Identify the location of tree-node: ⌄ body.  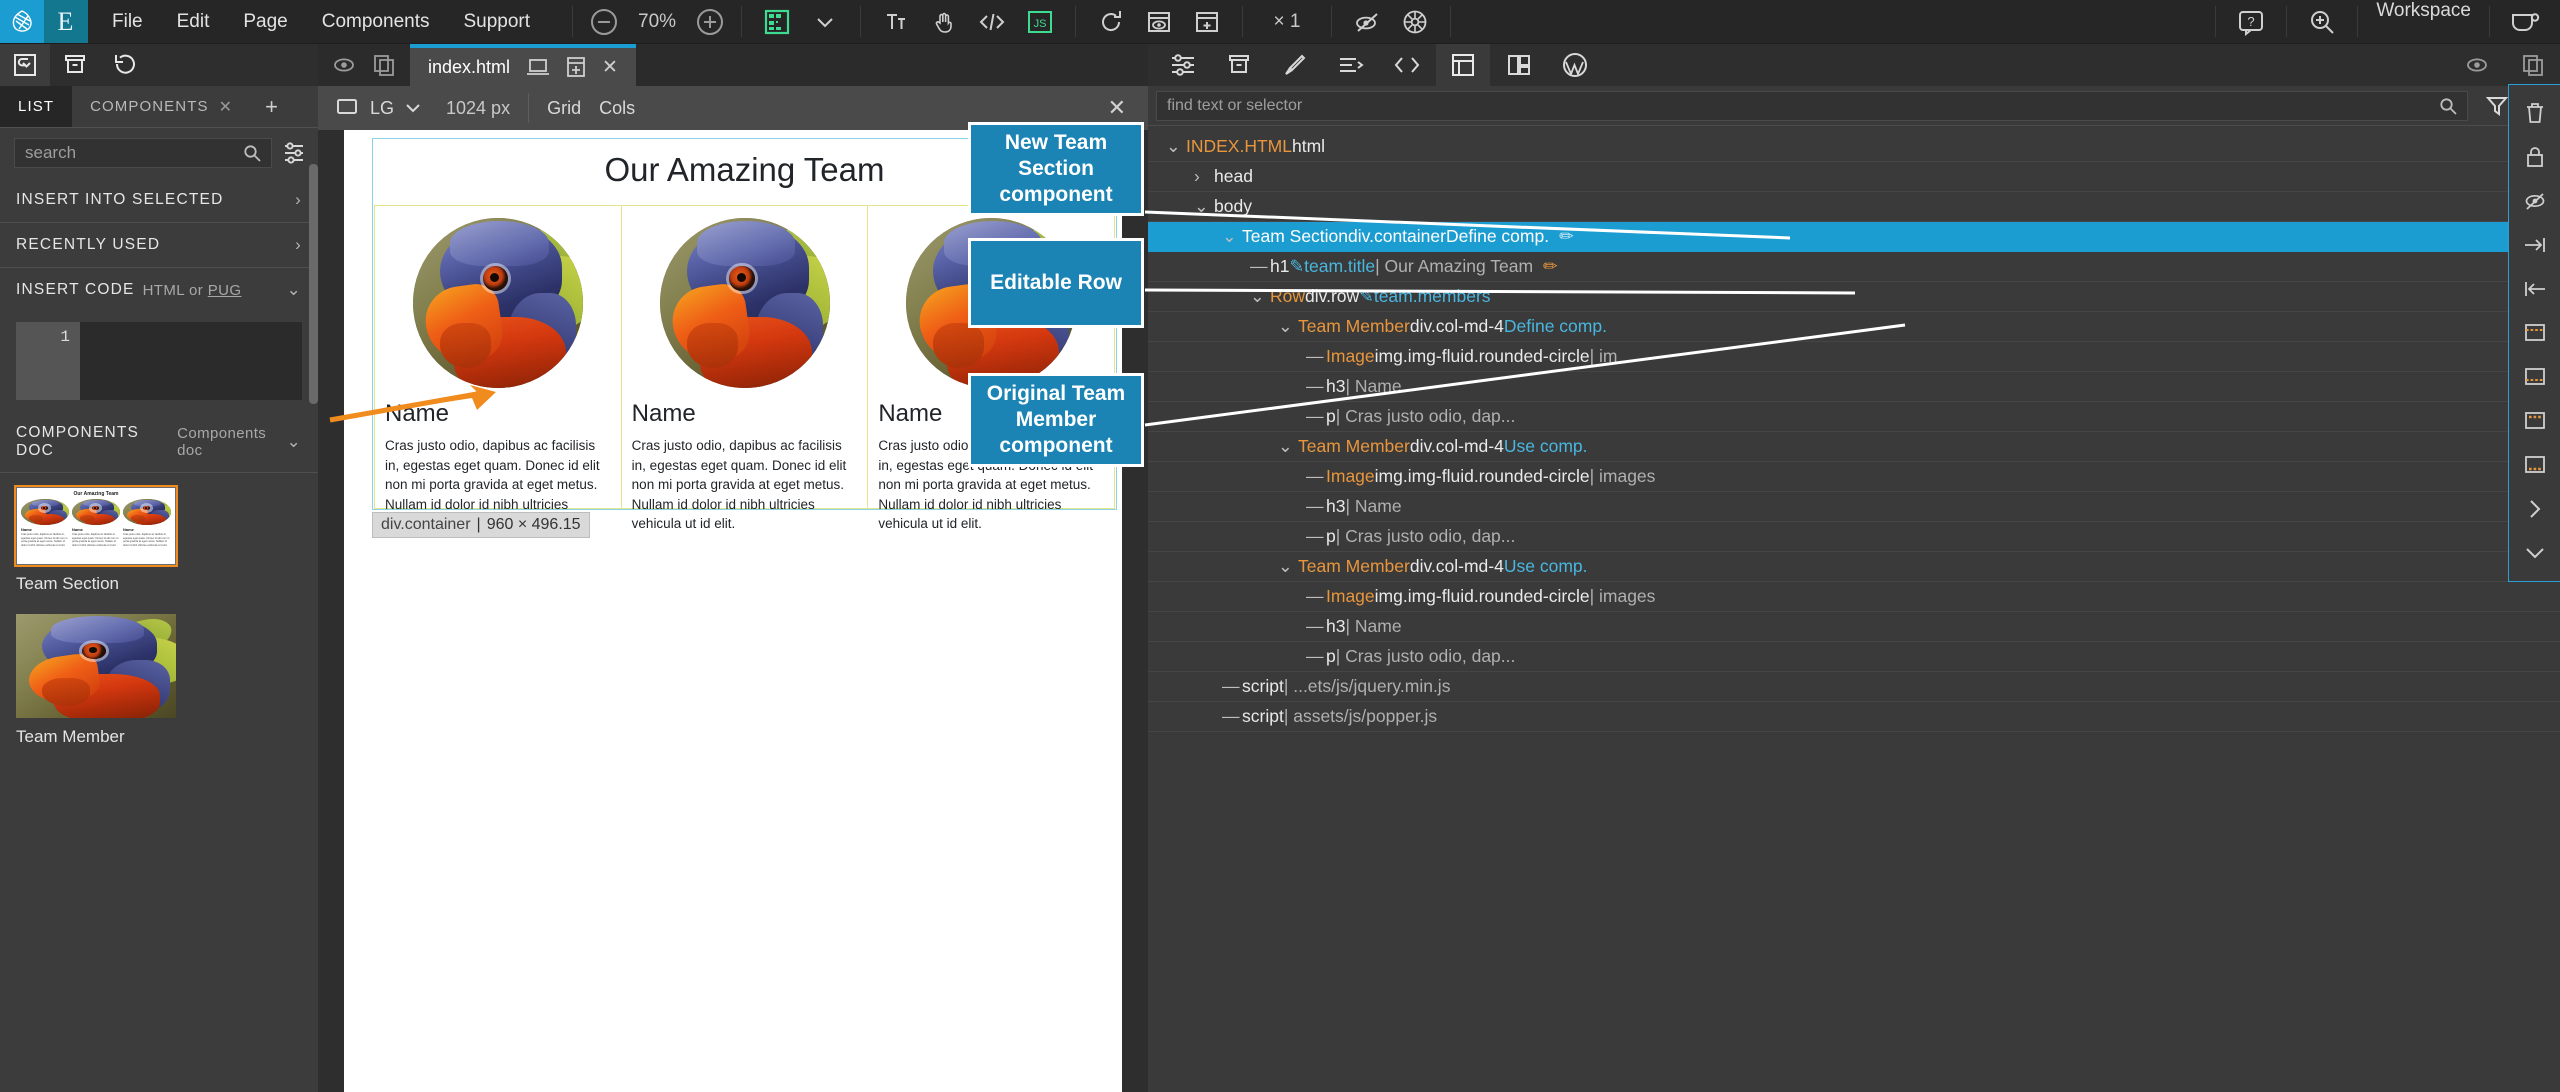
(1854, 207).